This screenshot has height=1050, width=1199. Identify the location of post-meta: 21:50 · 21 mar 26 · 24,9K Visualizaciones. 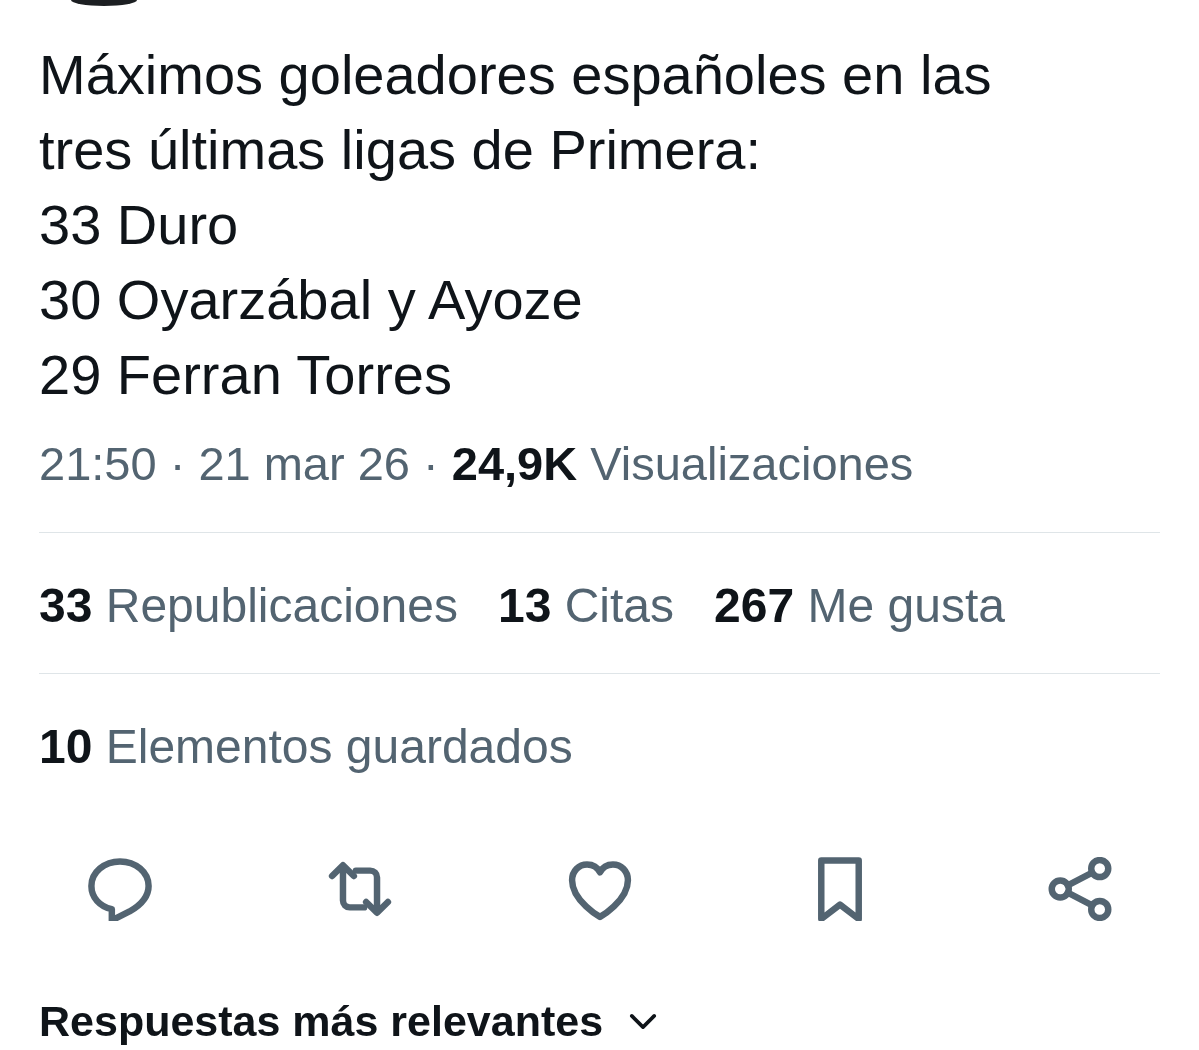
(477, 464).